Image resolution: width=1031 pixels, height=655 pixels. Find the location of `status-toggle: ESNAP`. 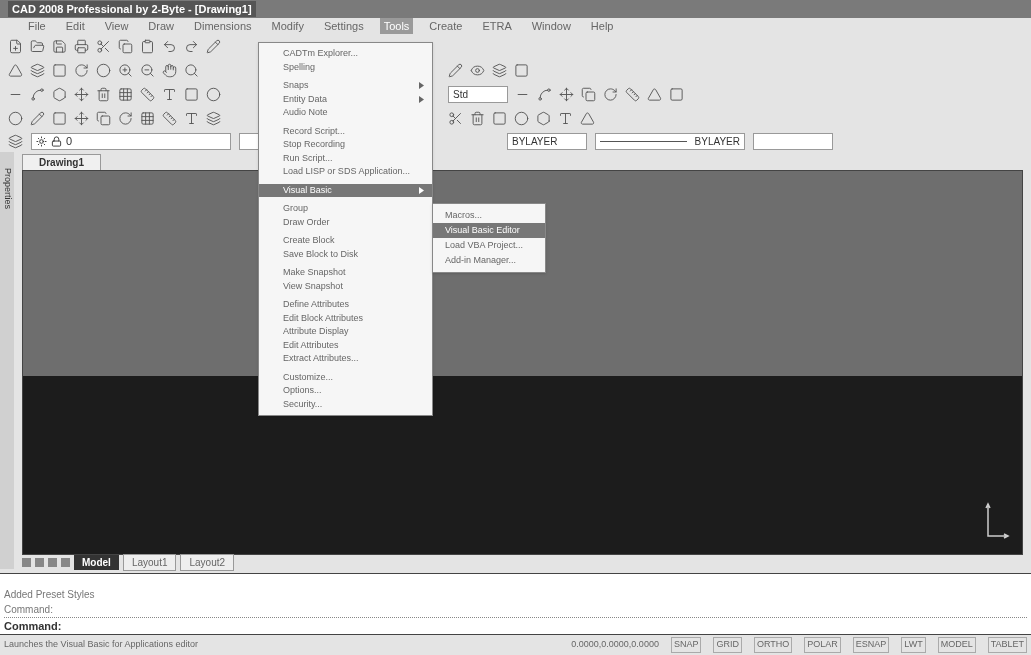

status-toggle: ESNAP is located at coordinates (871, 645).